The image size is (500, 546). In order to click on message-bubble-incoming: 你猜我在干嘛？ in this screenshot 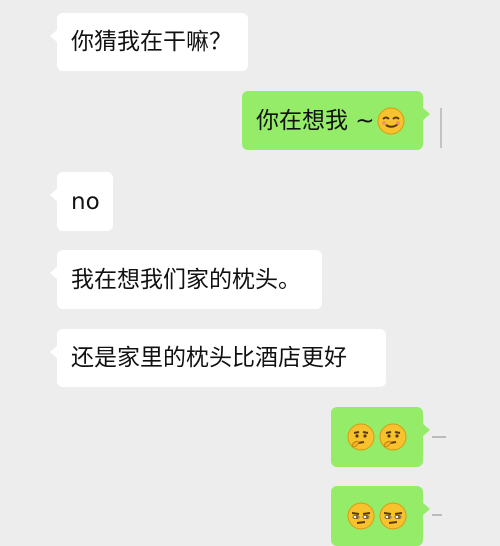, I will do `click(149, 42)`.